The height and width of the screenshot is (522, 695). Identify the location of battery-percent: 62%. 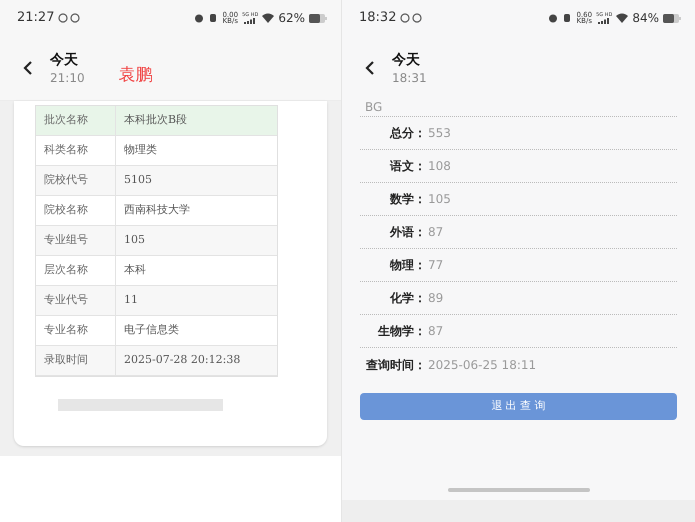
(291, 18).